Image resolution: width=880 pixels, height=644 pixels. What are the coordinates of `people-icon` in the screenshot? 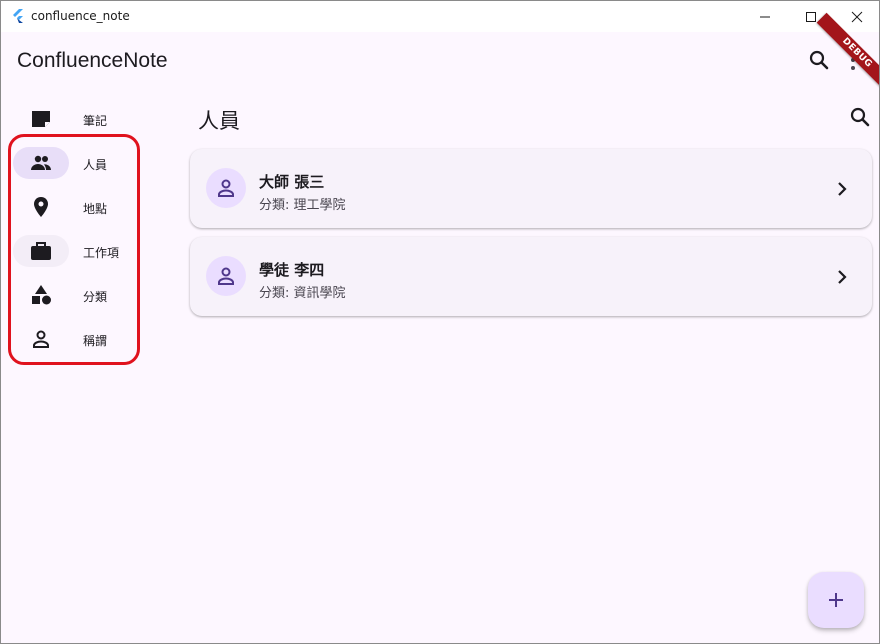 It's located at (41, 162).